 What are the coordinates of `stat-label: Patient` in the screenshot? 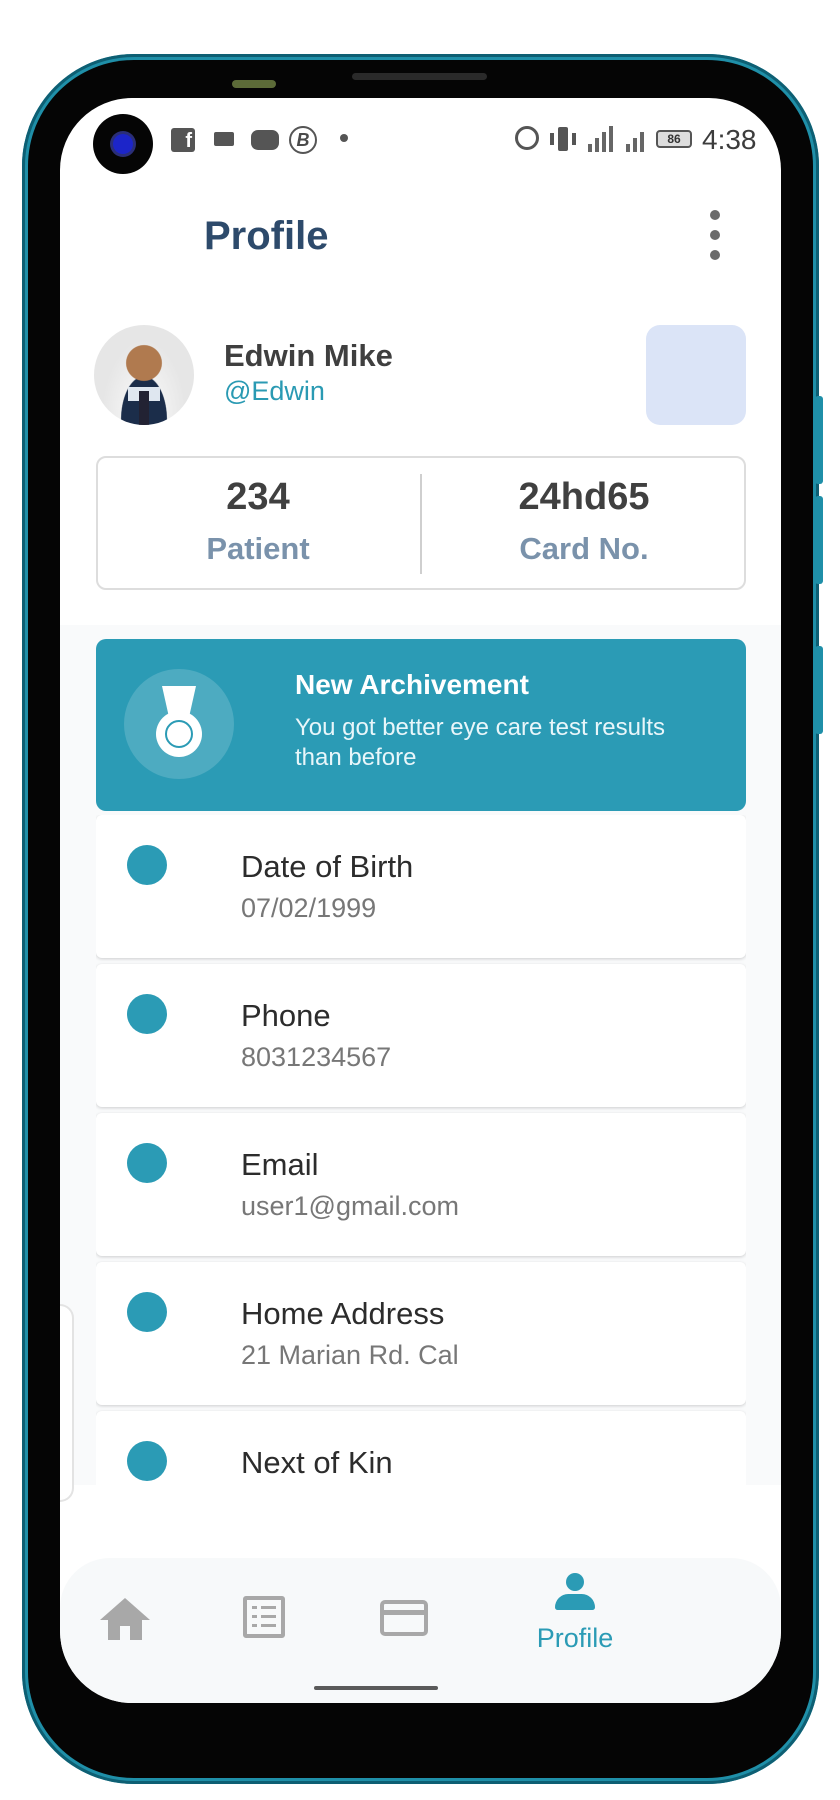 It's located at (258, 548).